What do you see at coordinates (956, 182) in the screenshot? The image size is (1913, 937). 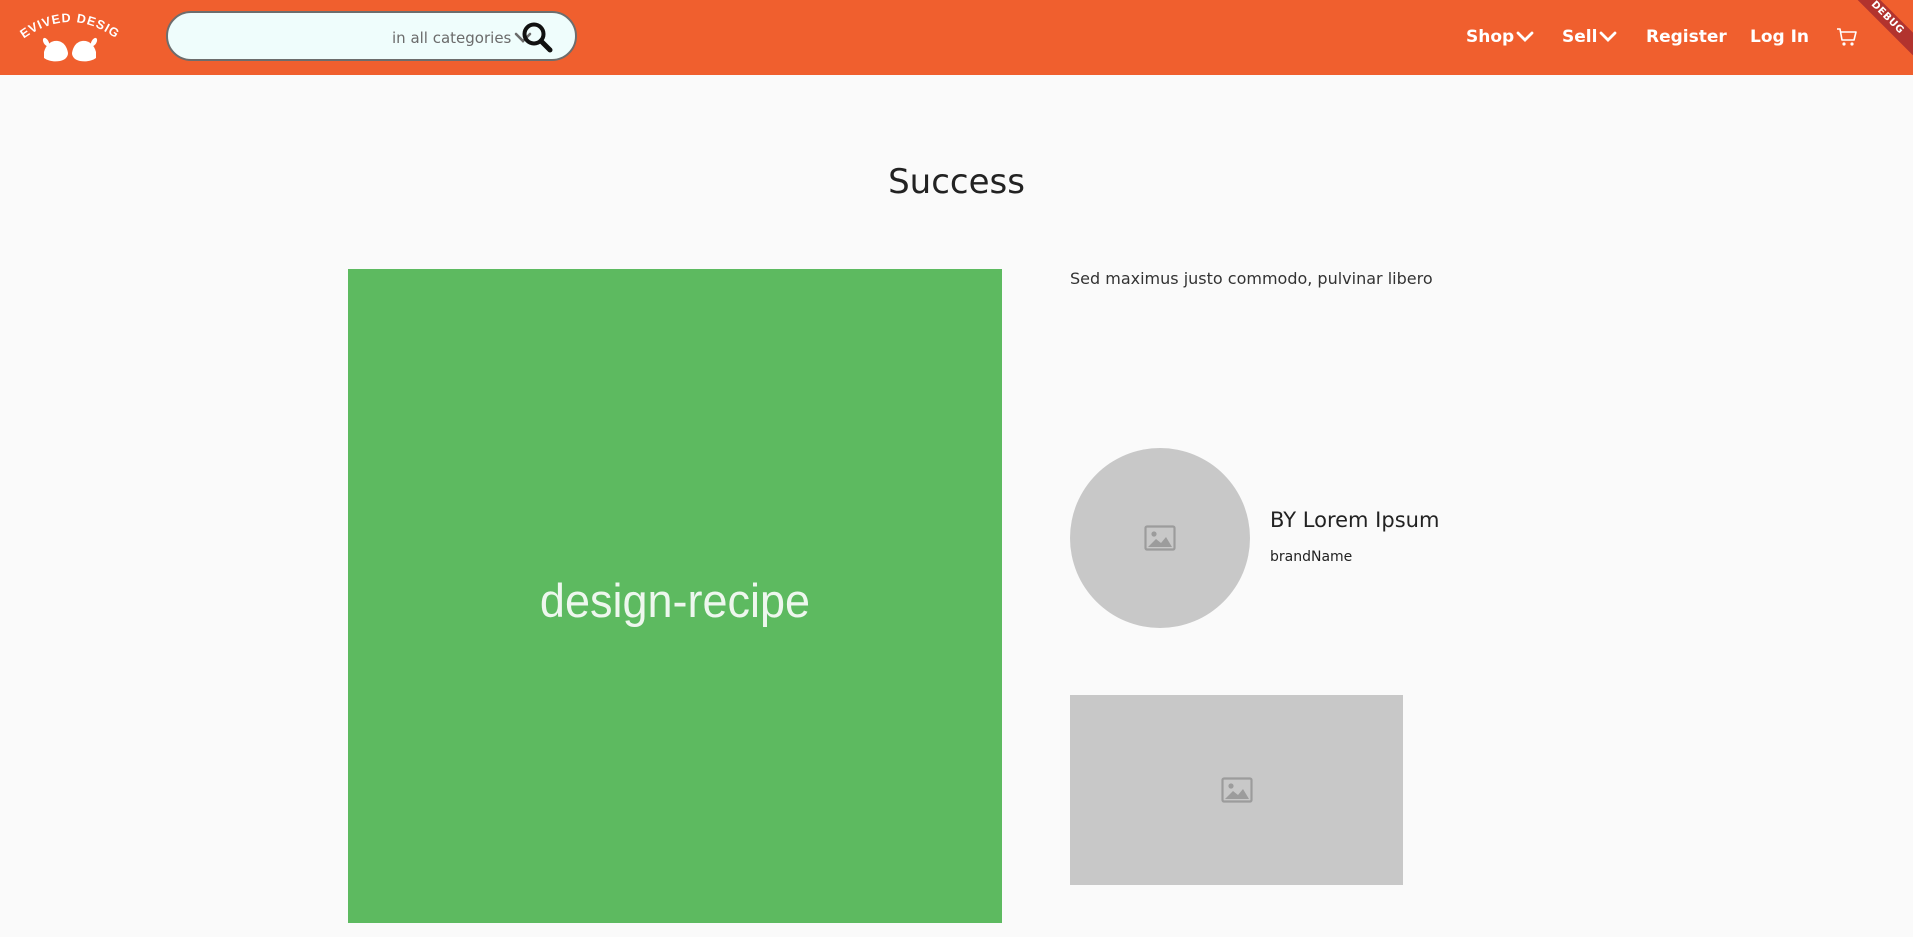 I see `page-title: Success` at bounding box center [956, 182].